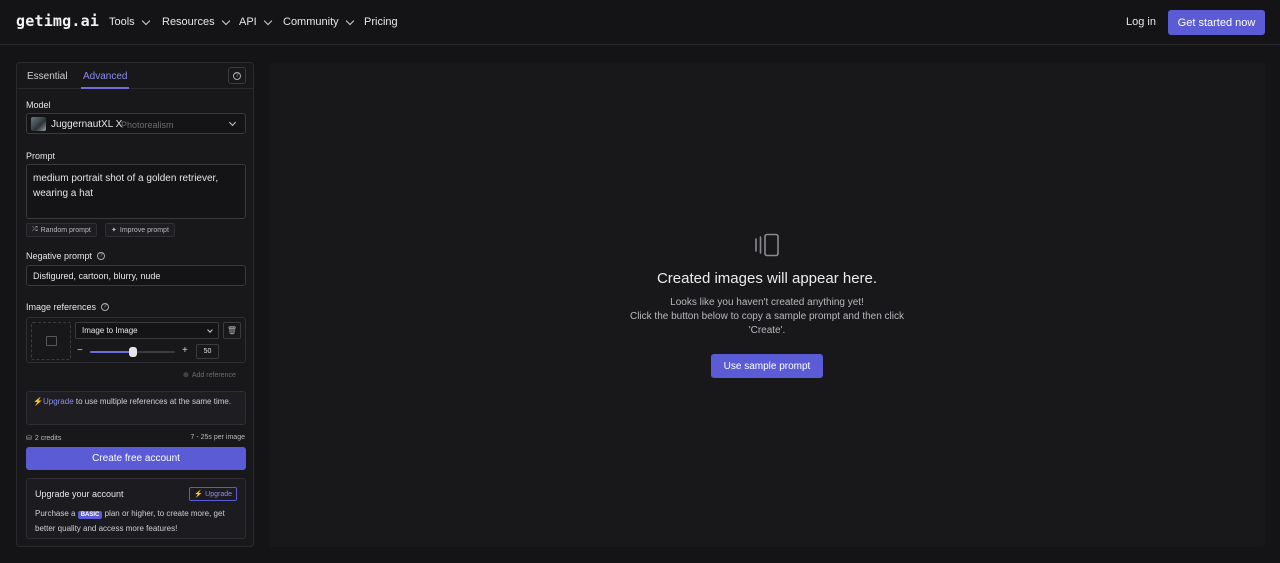  What do you see at coordinates (136, 340) in the screenshot?
I see `image-reference: Image to Image 🗑 − + 50` at bounding box center [136, 340].